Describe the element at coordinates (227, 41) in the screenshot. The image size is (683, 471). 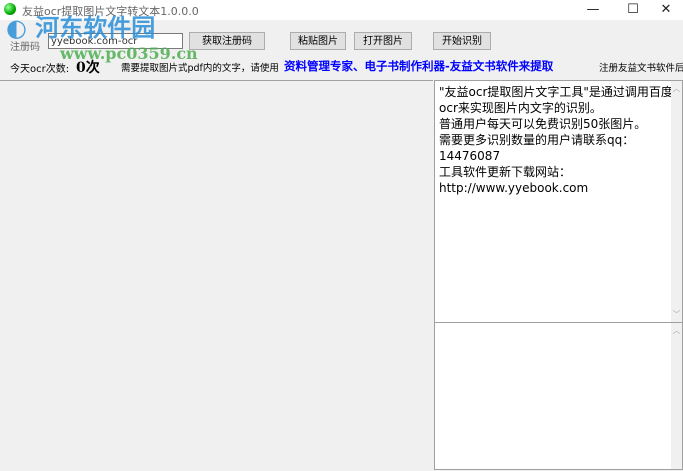
I see `get-reg-code-button: 获取注册码` at that location.